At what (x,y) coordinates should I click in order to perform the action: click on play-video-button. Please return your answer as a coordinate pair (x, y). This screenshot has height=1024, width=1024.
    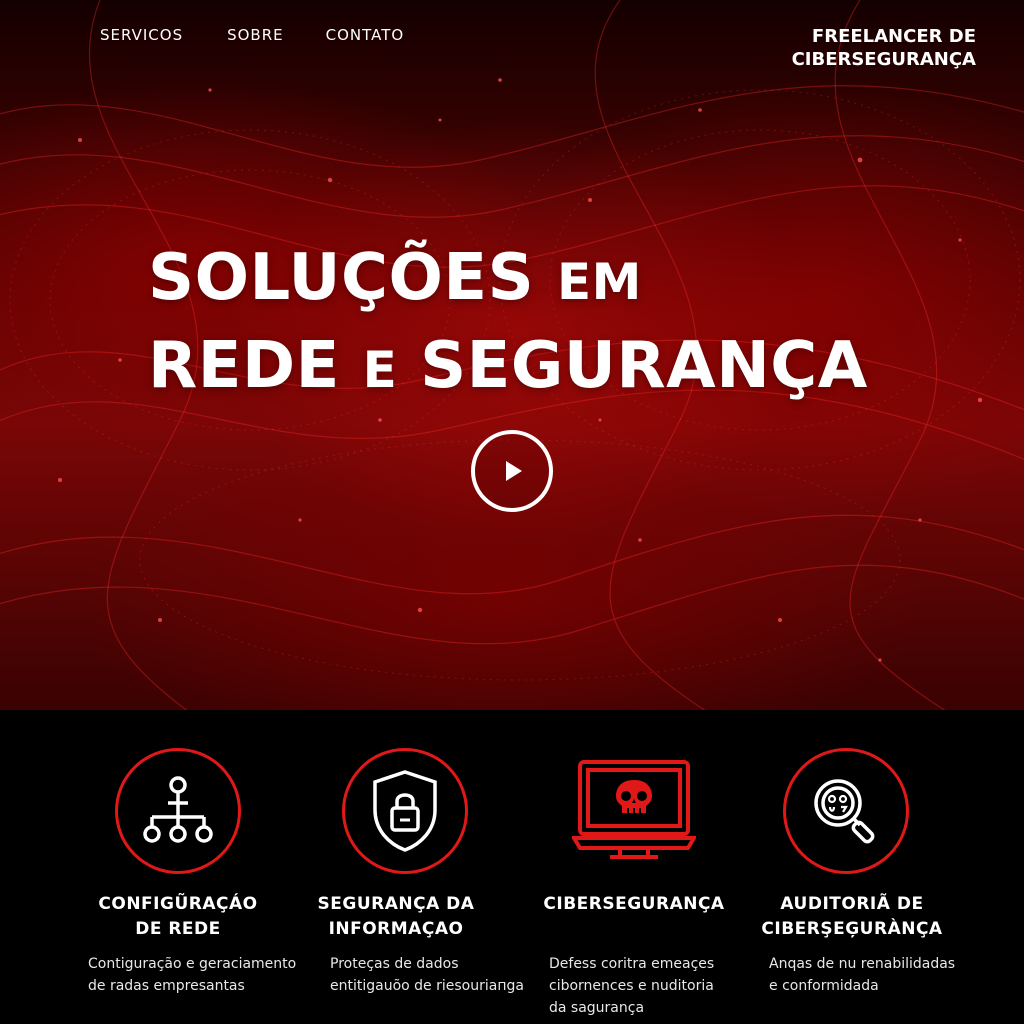
    Looking at the image, I should click on (512, 471).